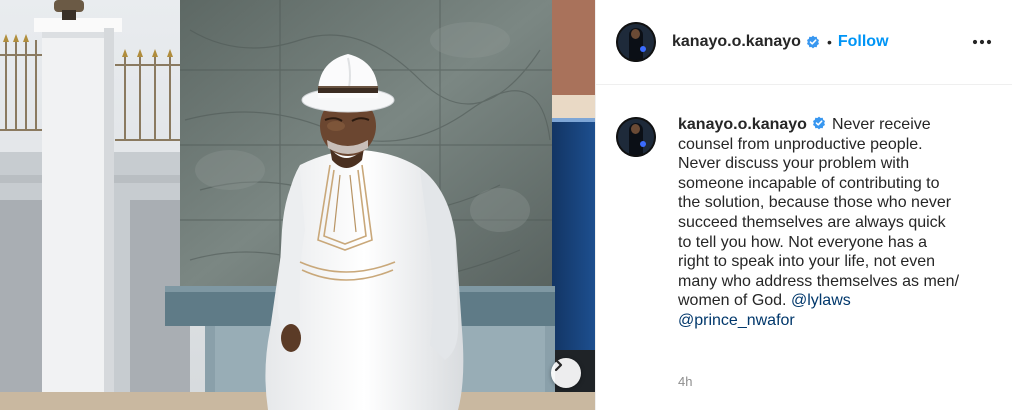  I want to click on next-photo-button, so click(566, 373).